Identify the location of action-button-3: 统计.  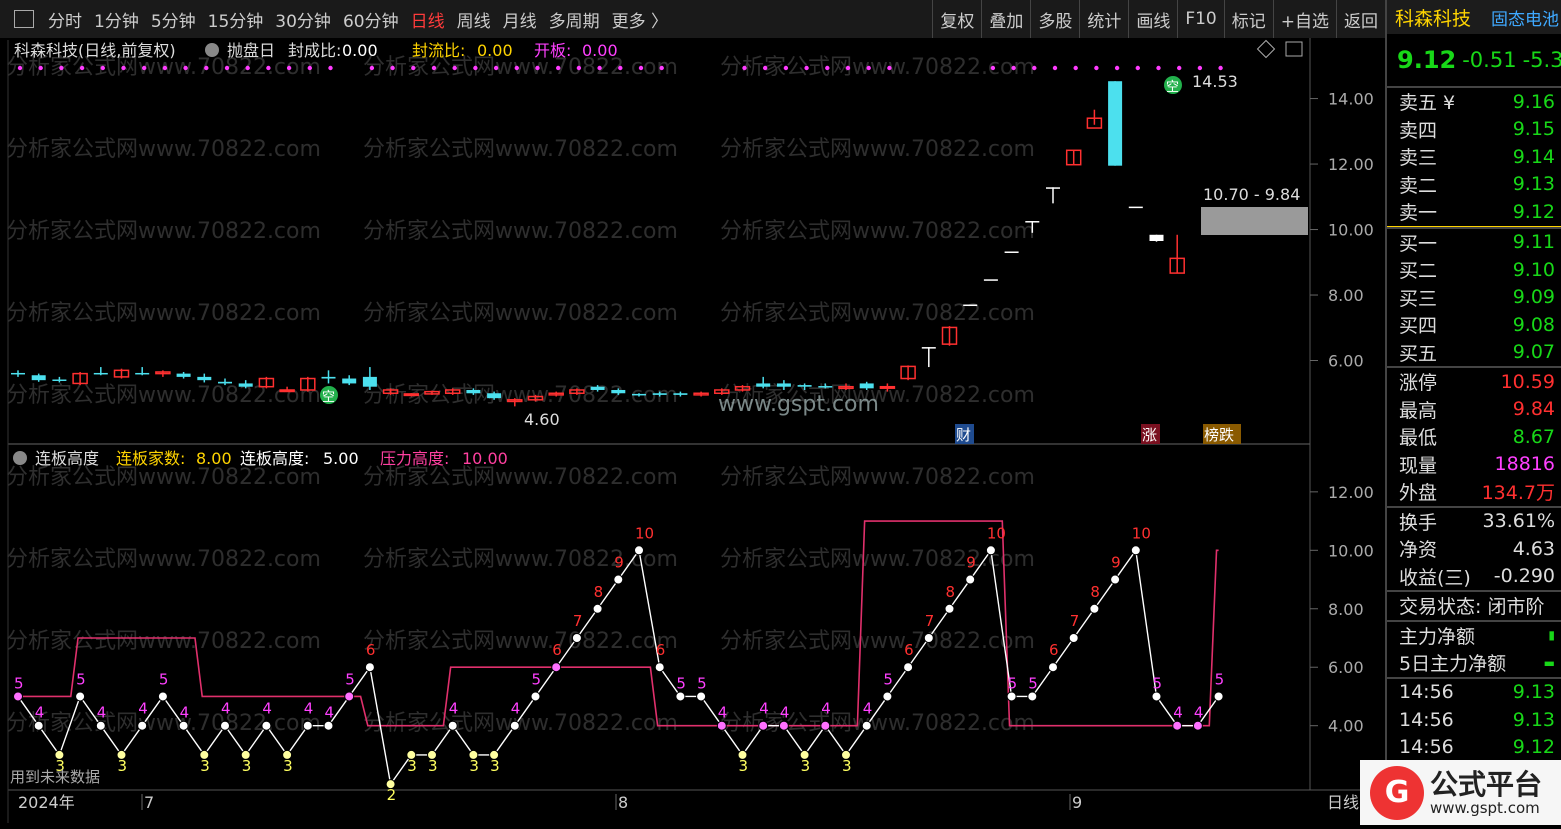
(1103, 19).